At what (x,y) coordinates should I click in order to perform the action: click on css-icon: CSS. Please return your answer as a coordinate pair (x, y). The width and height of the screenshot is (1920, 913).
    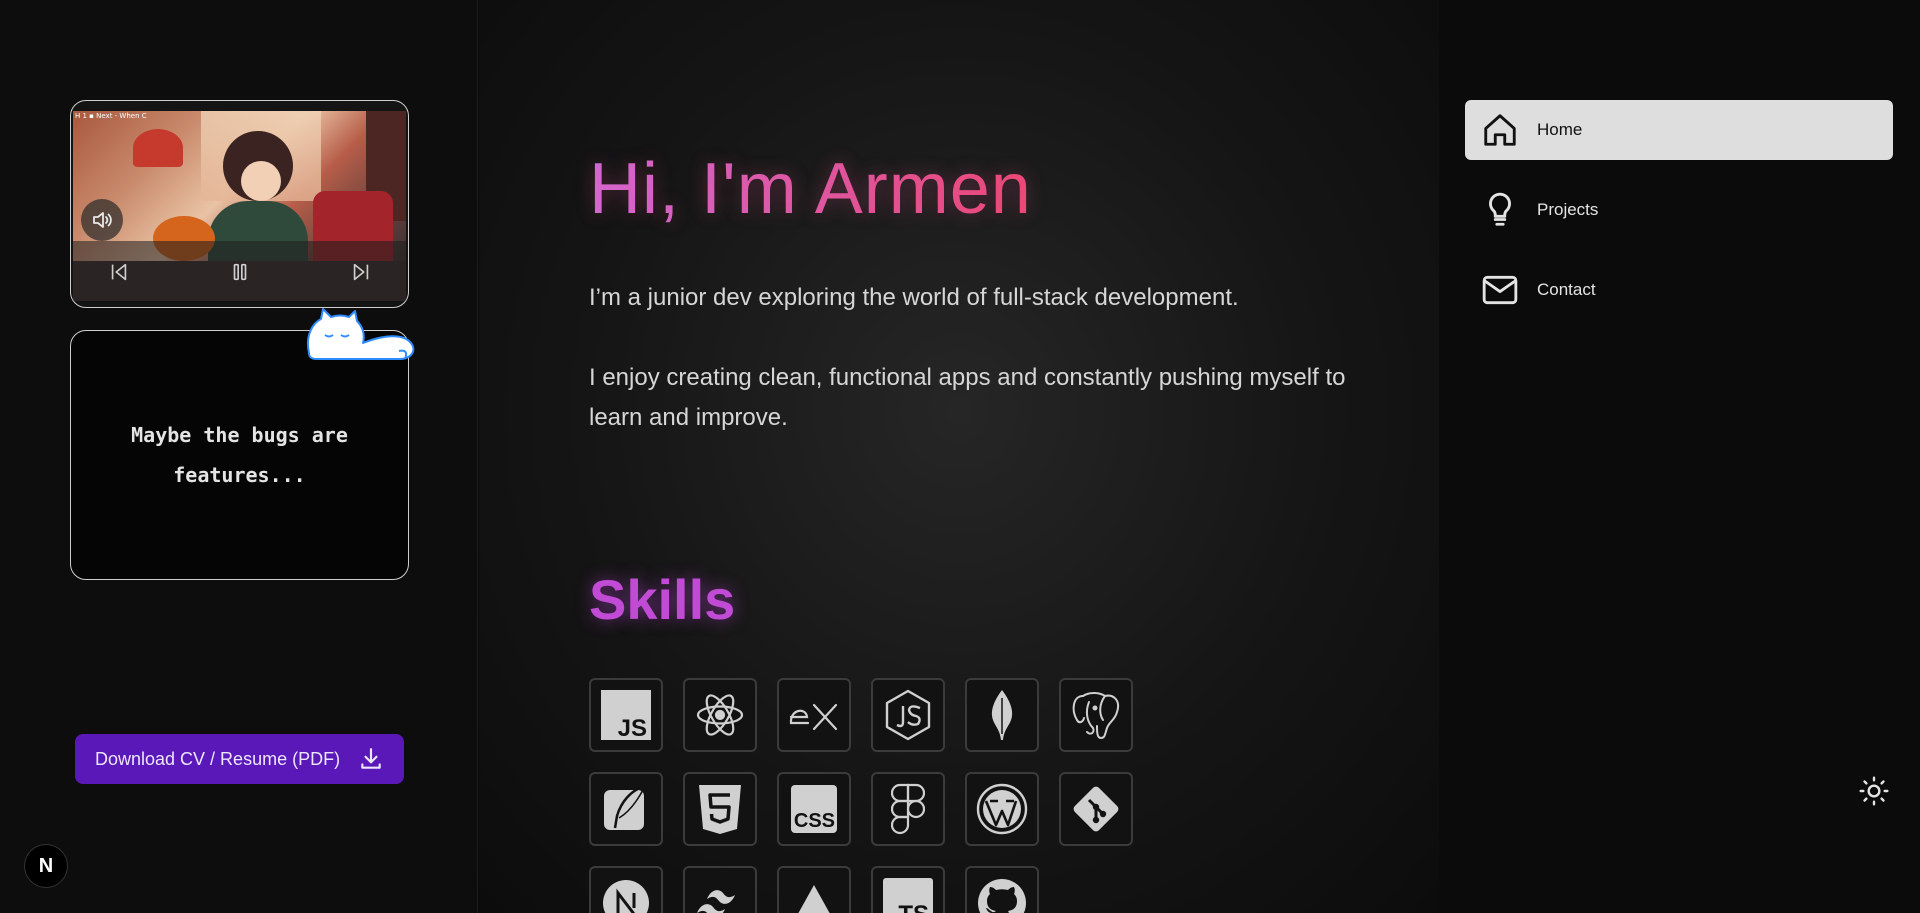
    Looking at the image, I should click on (814, 809).